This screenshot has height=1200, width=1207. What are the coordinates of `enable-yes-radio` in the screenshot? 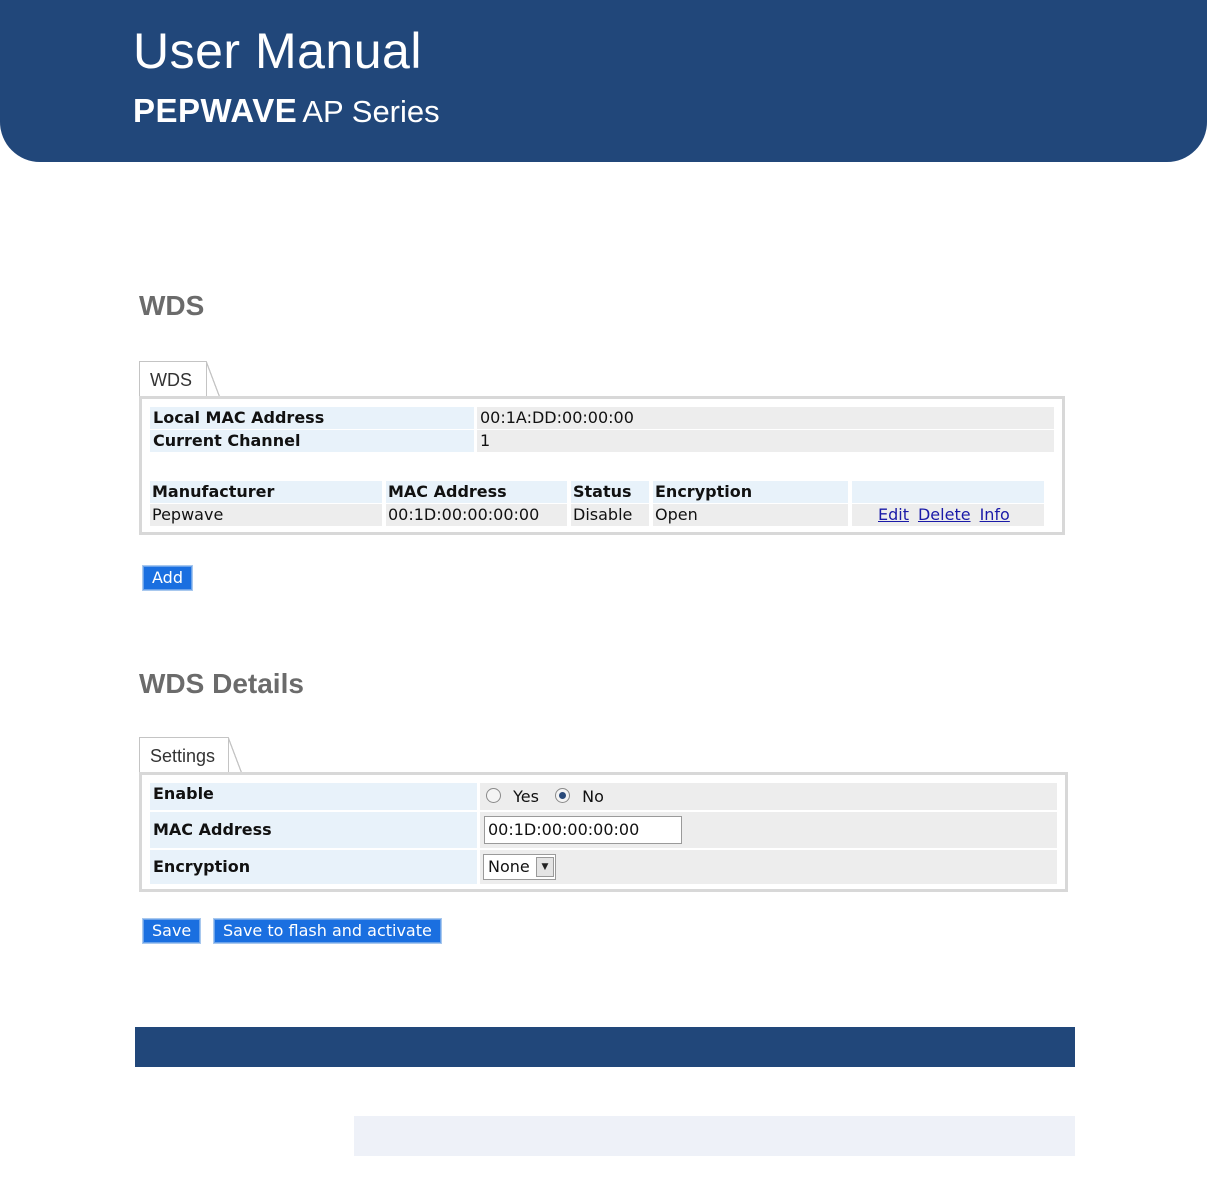 It's located at (493, 795).